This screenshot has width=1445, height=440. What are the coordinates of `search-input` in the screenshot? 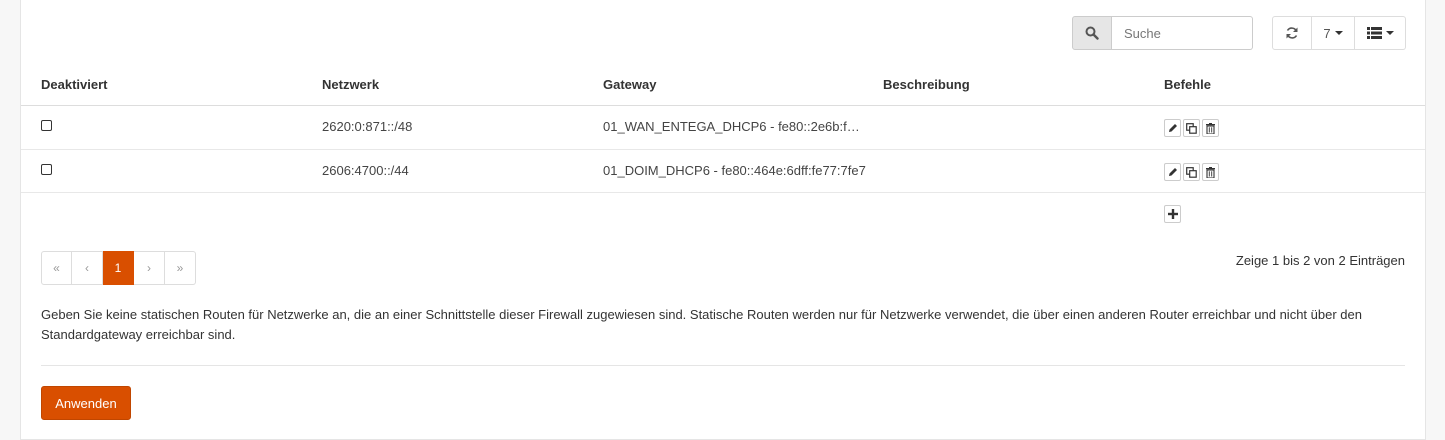 It's located at (1182, 33).